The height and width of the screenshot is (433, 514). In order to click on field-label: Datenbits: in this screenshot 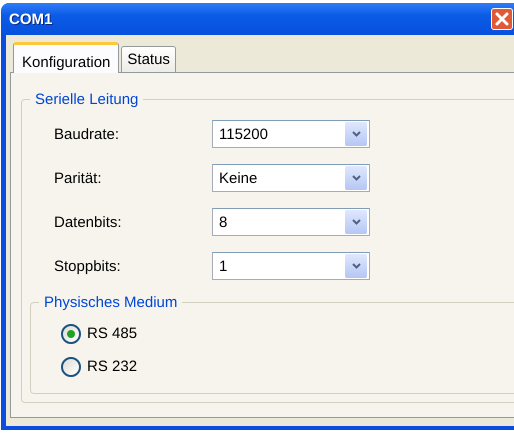, I will do `click(88, 222)`.